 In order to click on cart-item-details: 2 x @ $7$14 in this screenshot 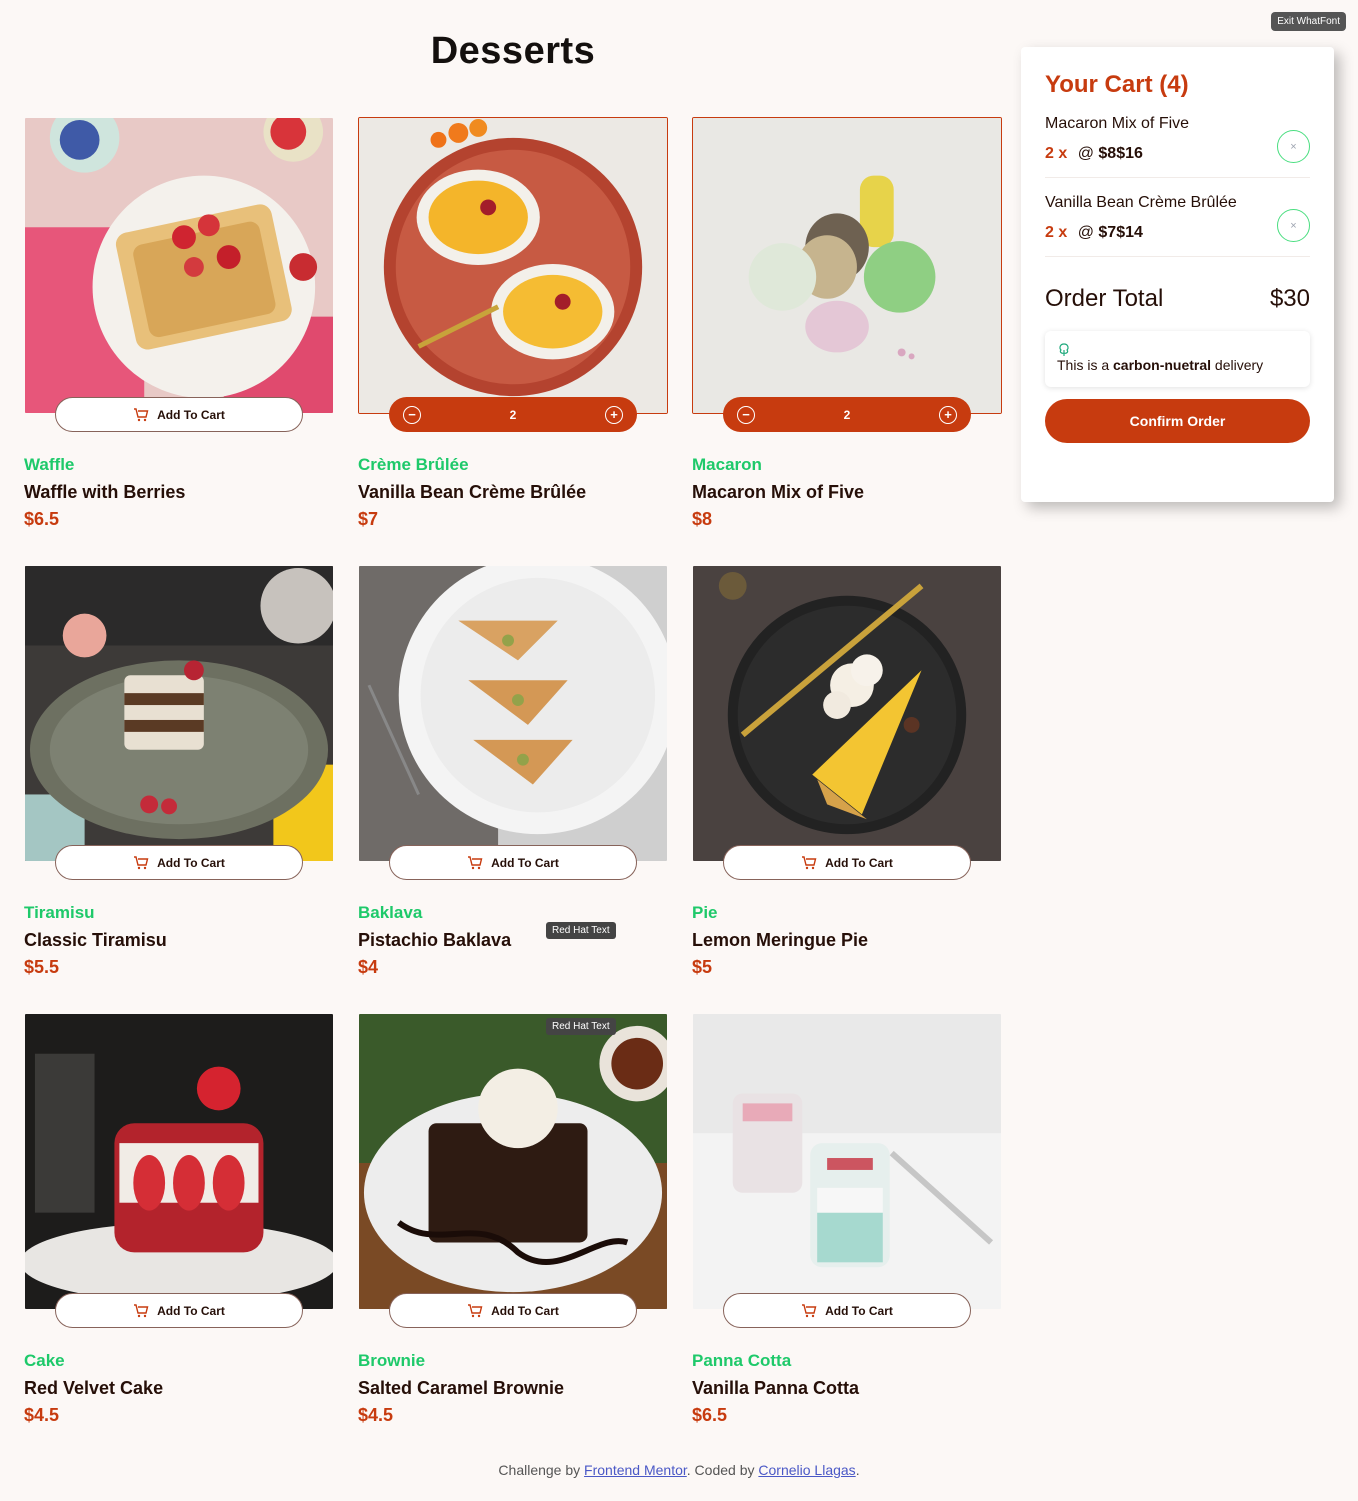, I will do `click(1177, 233)`.